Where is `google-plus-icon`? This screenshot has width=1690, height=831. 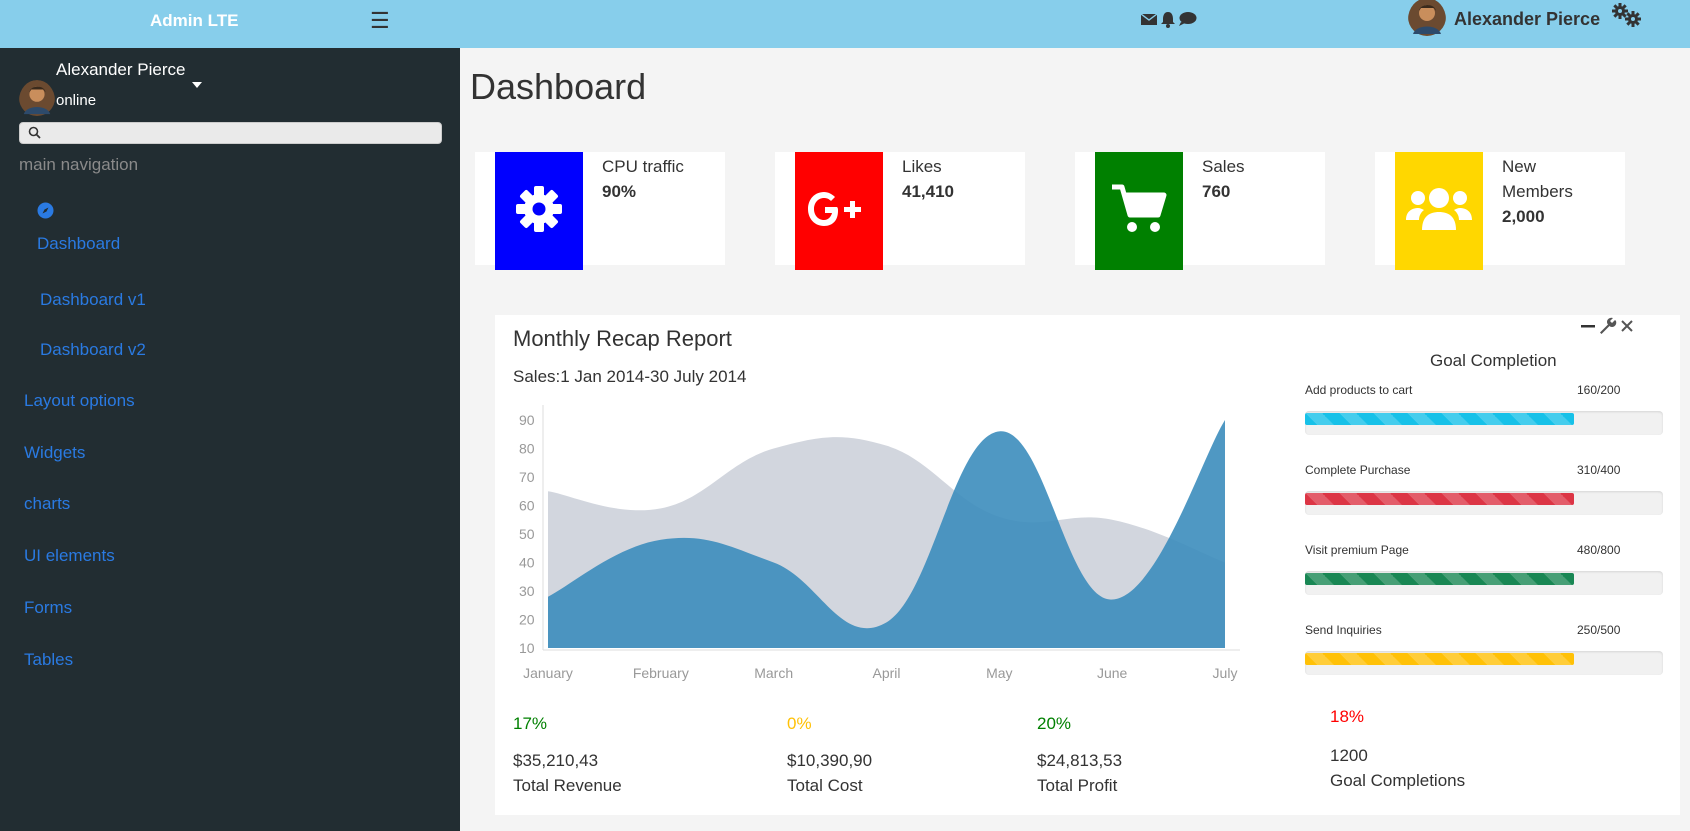
google-plus-icon is located at coordinates (839, 211).